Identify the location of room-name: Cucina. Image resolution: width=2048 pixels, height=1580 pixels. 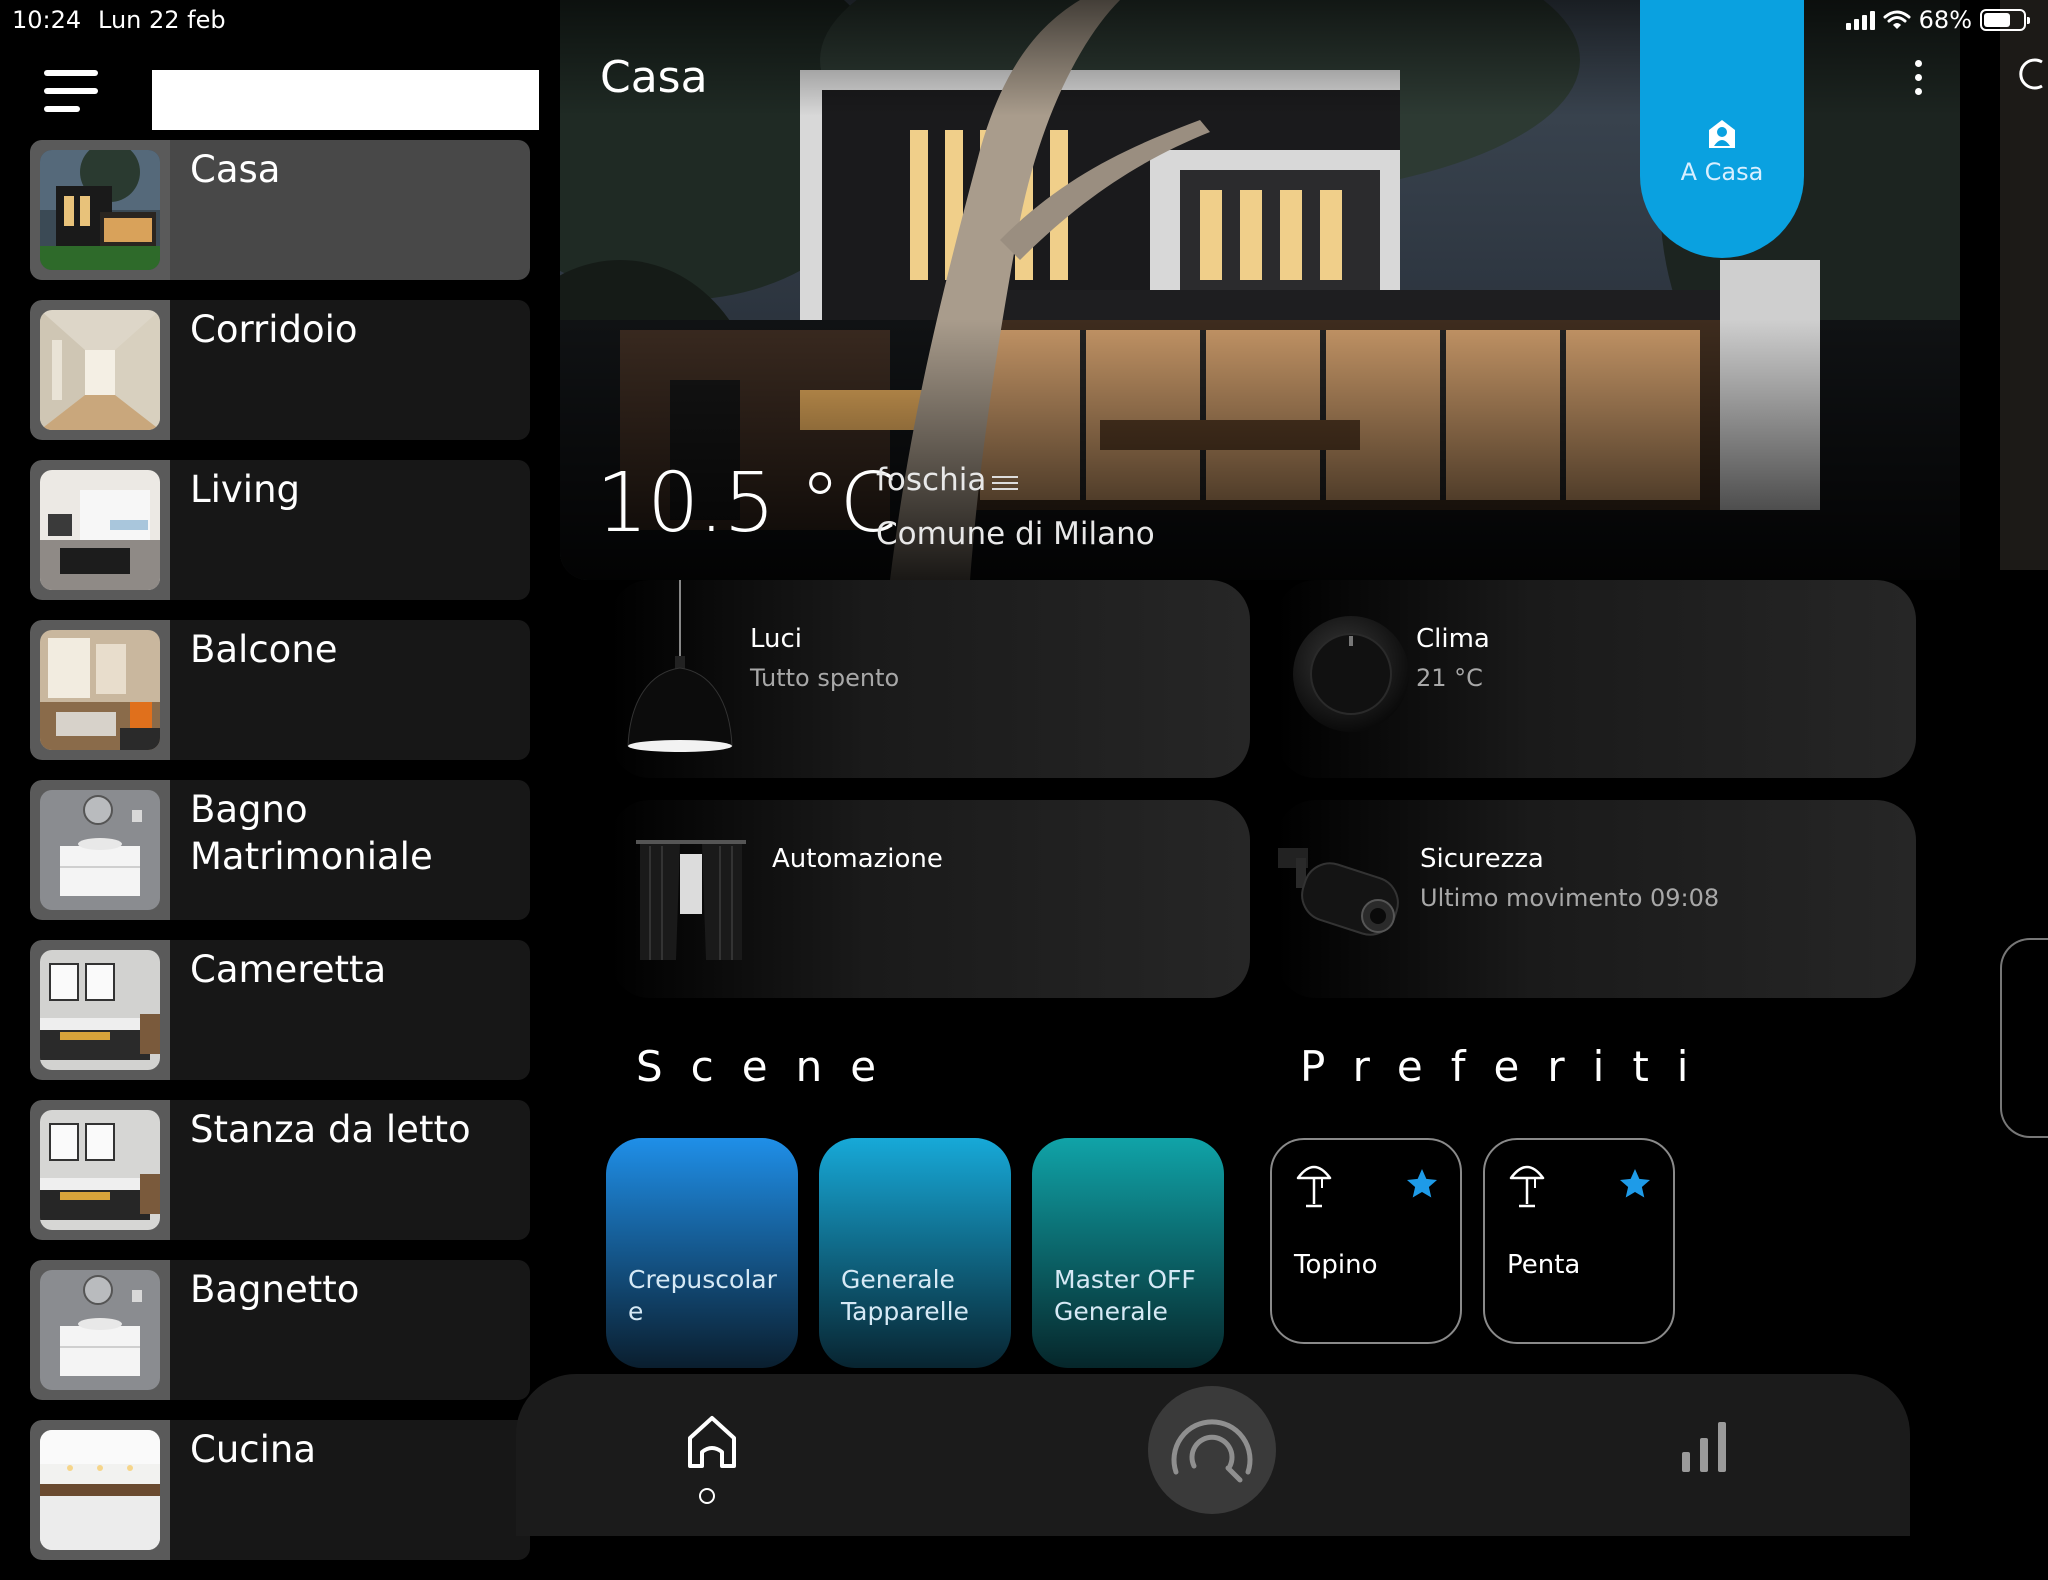
(253, 1449).